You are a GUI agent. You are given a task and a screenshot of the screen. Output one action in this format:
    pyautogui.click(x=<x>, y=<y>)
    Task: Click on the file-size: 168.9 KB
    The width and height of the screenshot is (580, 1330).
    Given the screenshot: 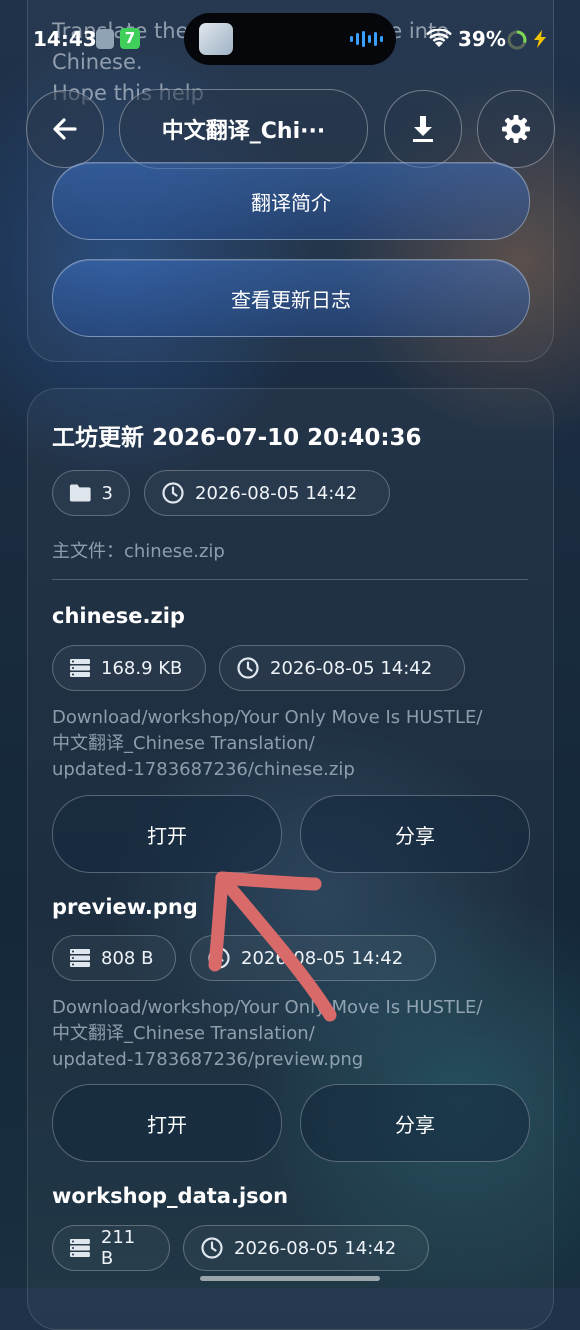 What is the action you would take?
    pyautogui.click(x=142, y=668)
    